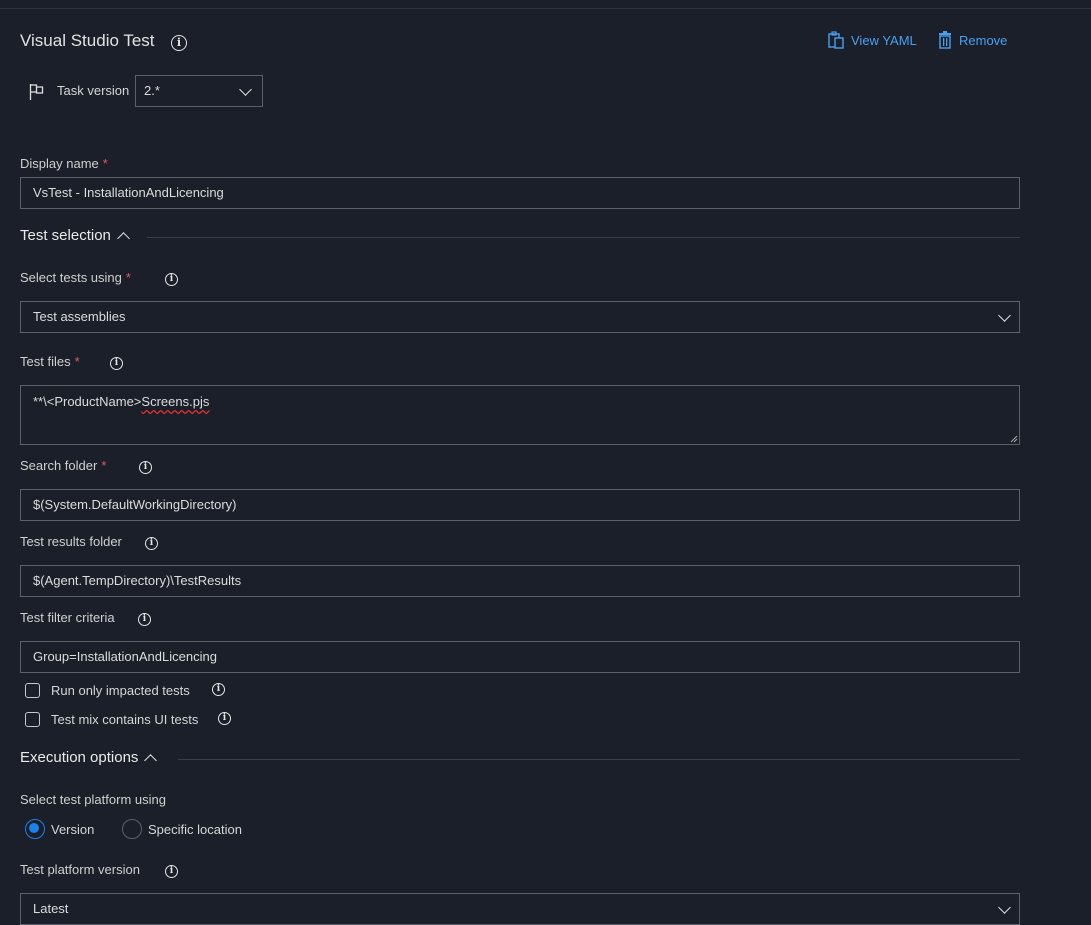 The height and width of the screenshot is (925, 1091). Describe the element at coordinates (59, 465) in the screenshot. I see `label-text: Search folder` at that location.